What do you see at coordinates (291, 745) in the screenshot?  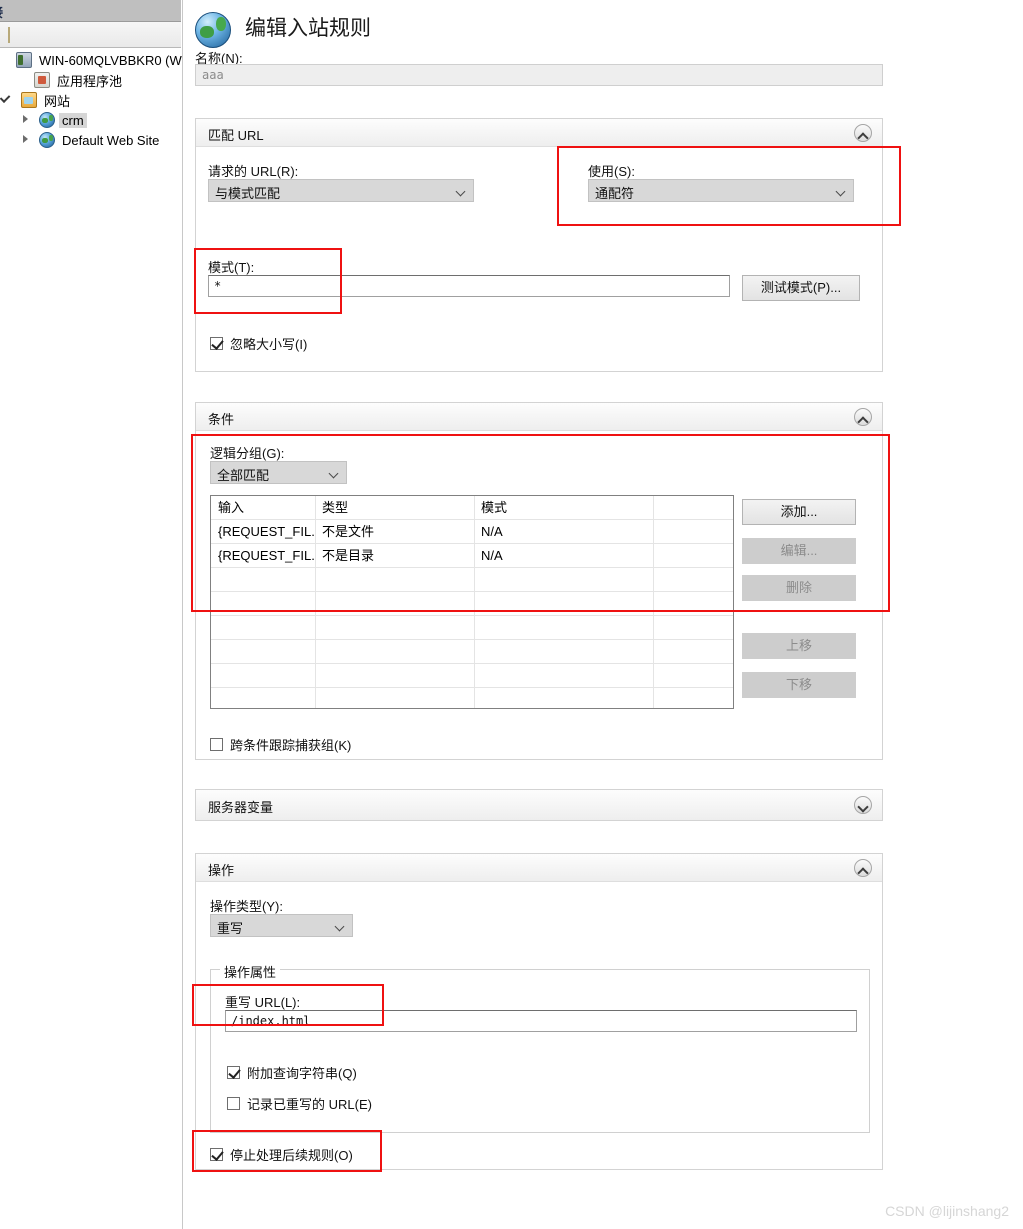 I see `track-capture-groups-label: 跨条件跟踪捕获组(K)` at bounding box center [291, 745].